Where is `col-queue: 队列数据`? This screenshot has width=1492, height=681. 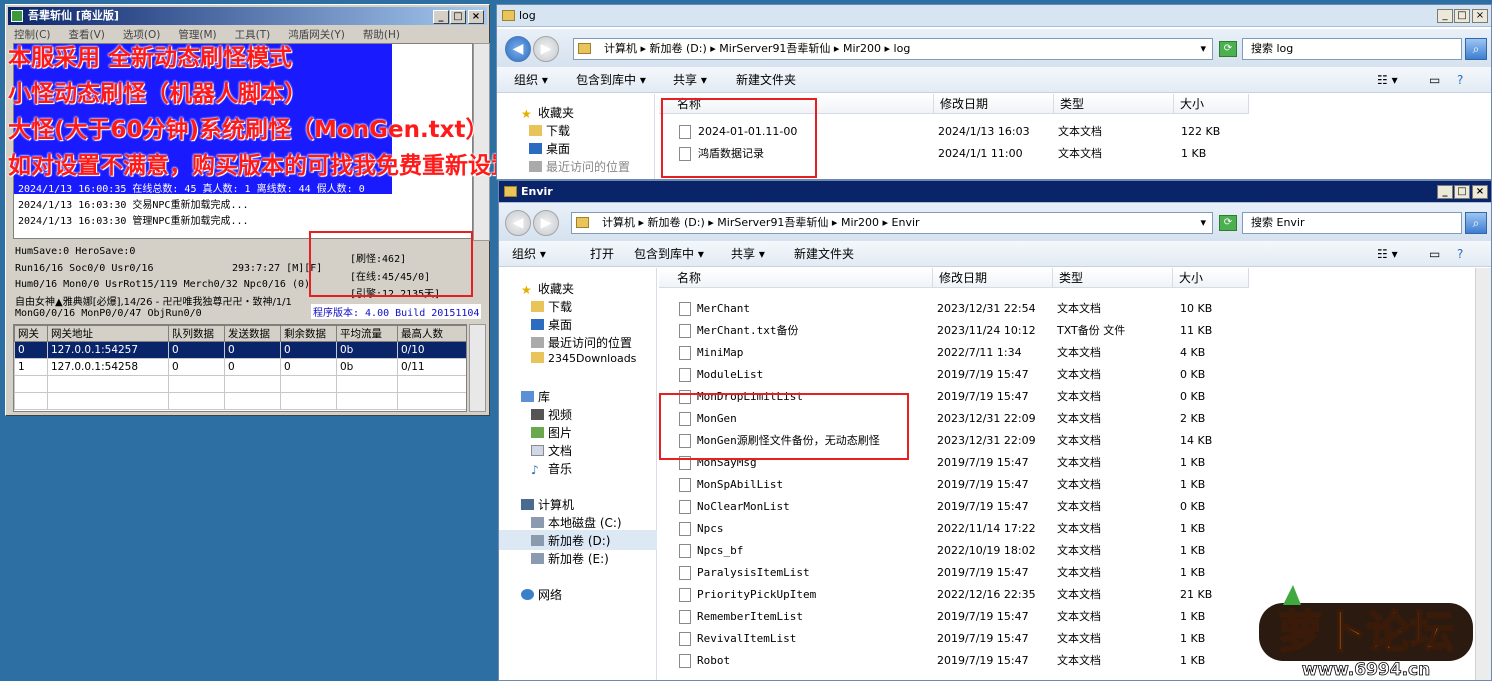 col-queue: 队列数据 is located at coordinates (196, 333).